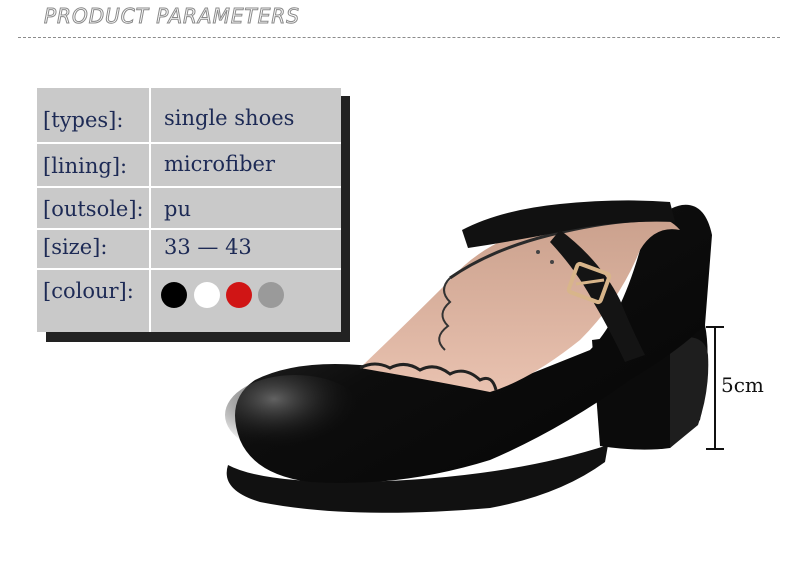 The width and height of the screenshot is (790, 569). I want to click on colour-swatch-black, so click(174, 295).